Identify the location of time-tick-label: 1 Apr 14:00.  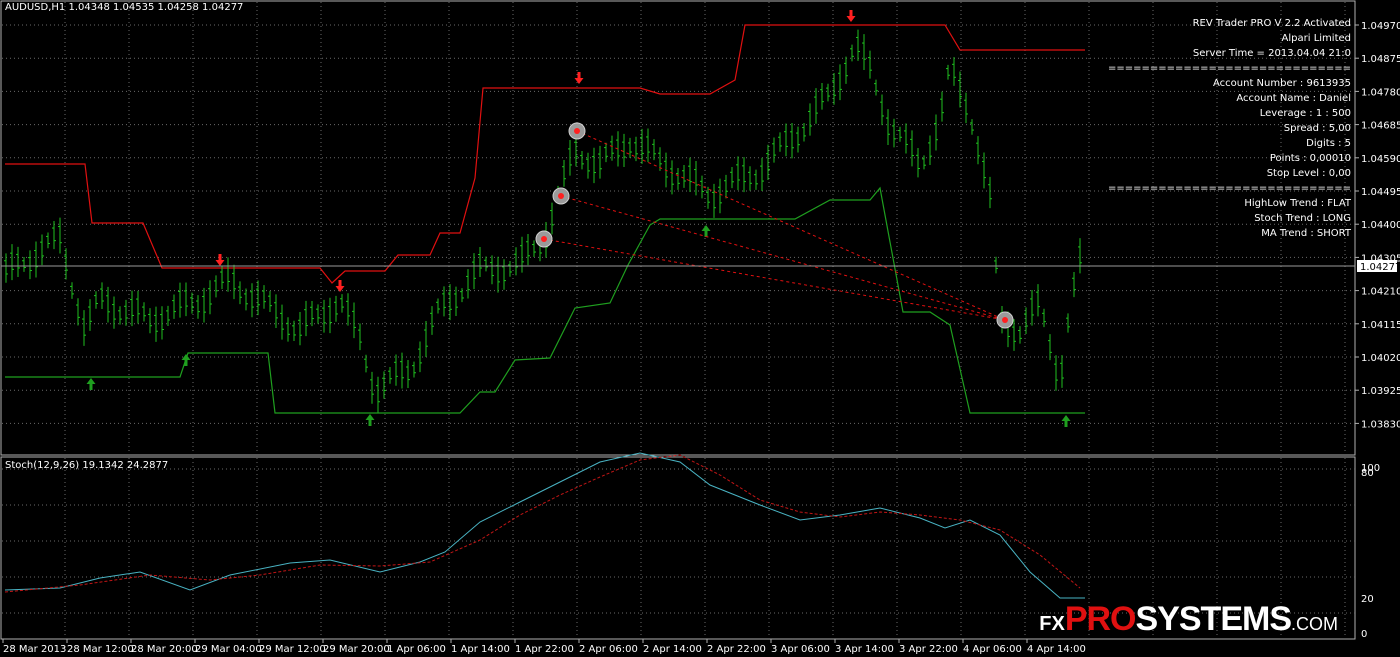
(480, 649).